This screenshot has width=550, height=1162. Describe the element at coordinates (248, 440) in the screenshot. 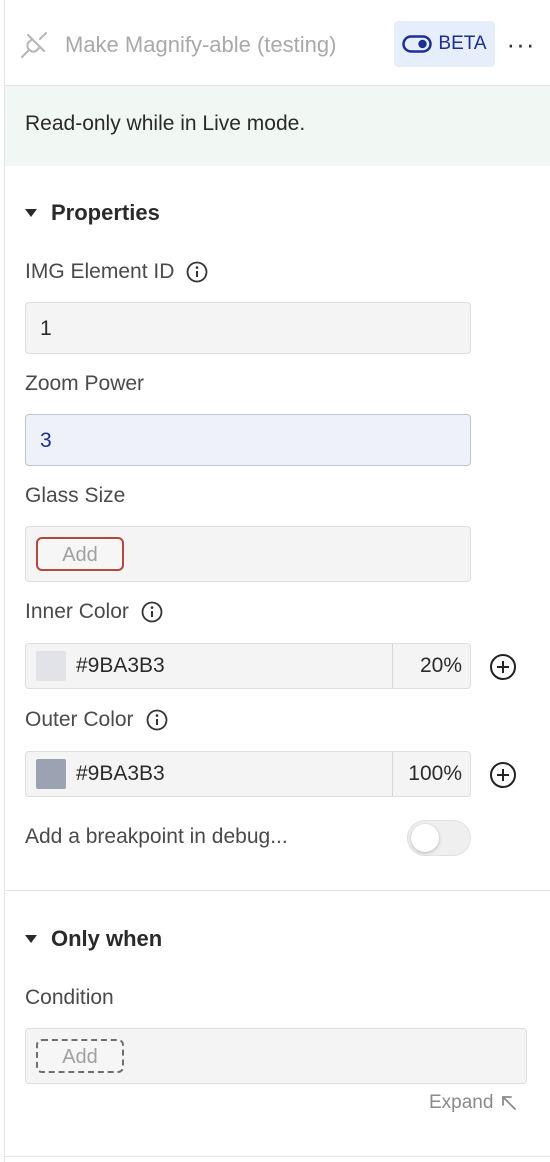

I see `zoom-power-input: 3` at that location.